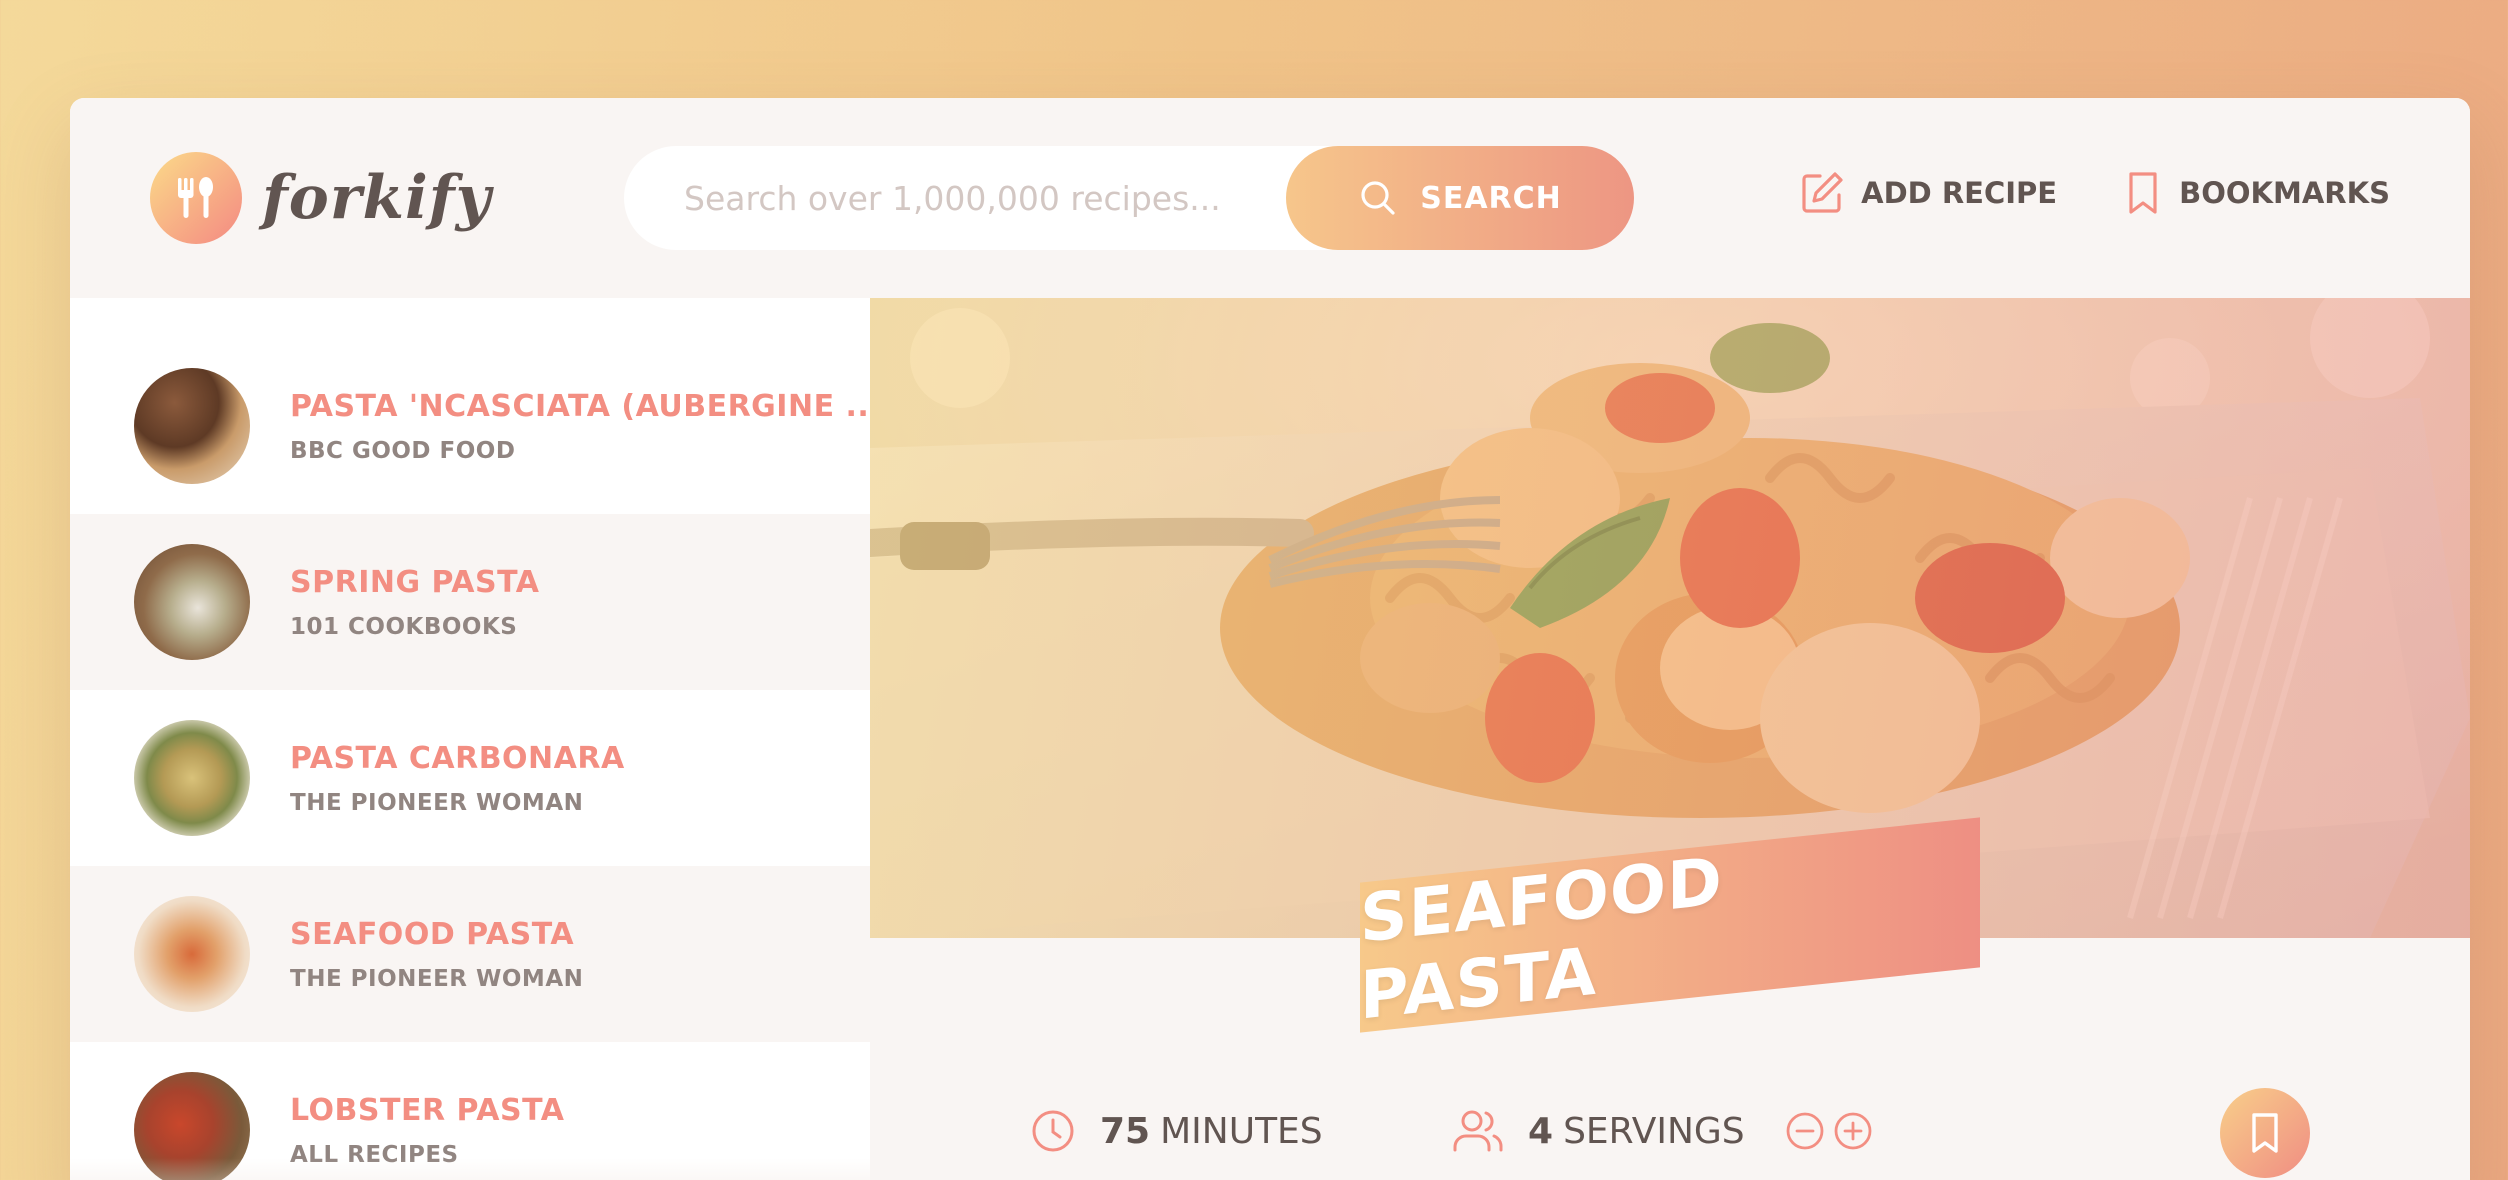 Image resolution: width=2508 pixels, height=1180 pixels. I want to click on edit-icon, so click(1822, 192).